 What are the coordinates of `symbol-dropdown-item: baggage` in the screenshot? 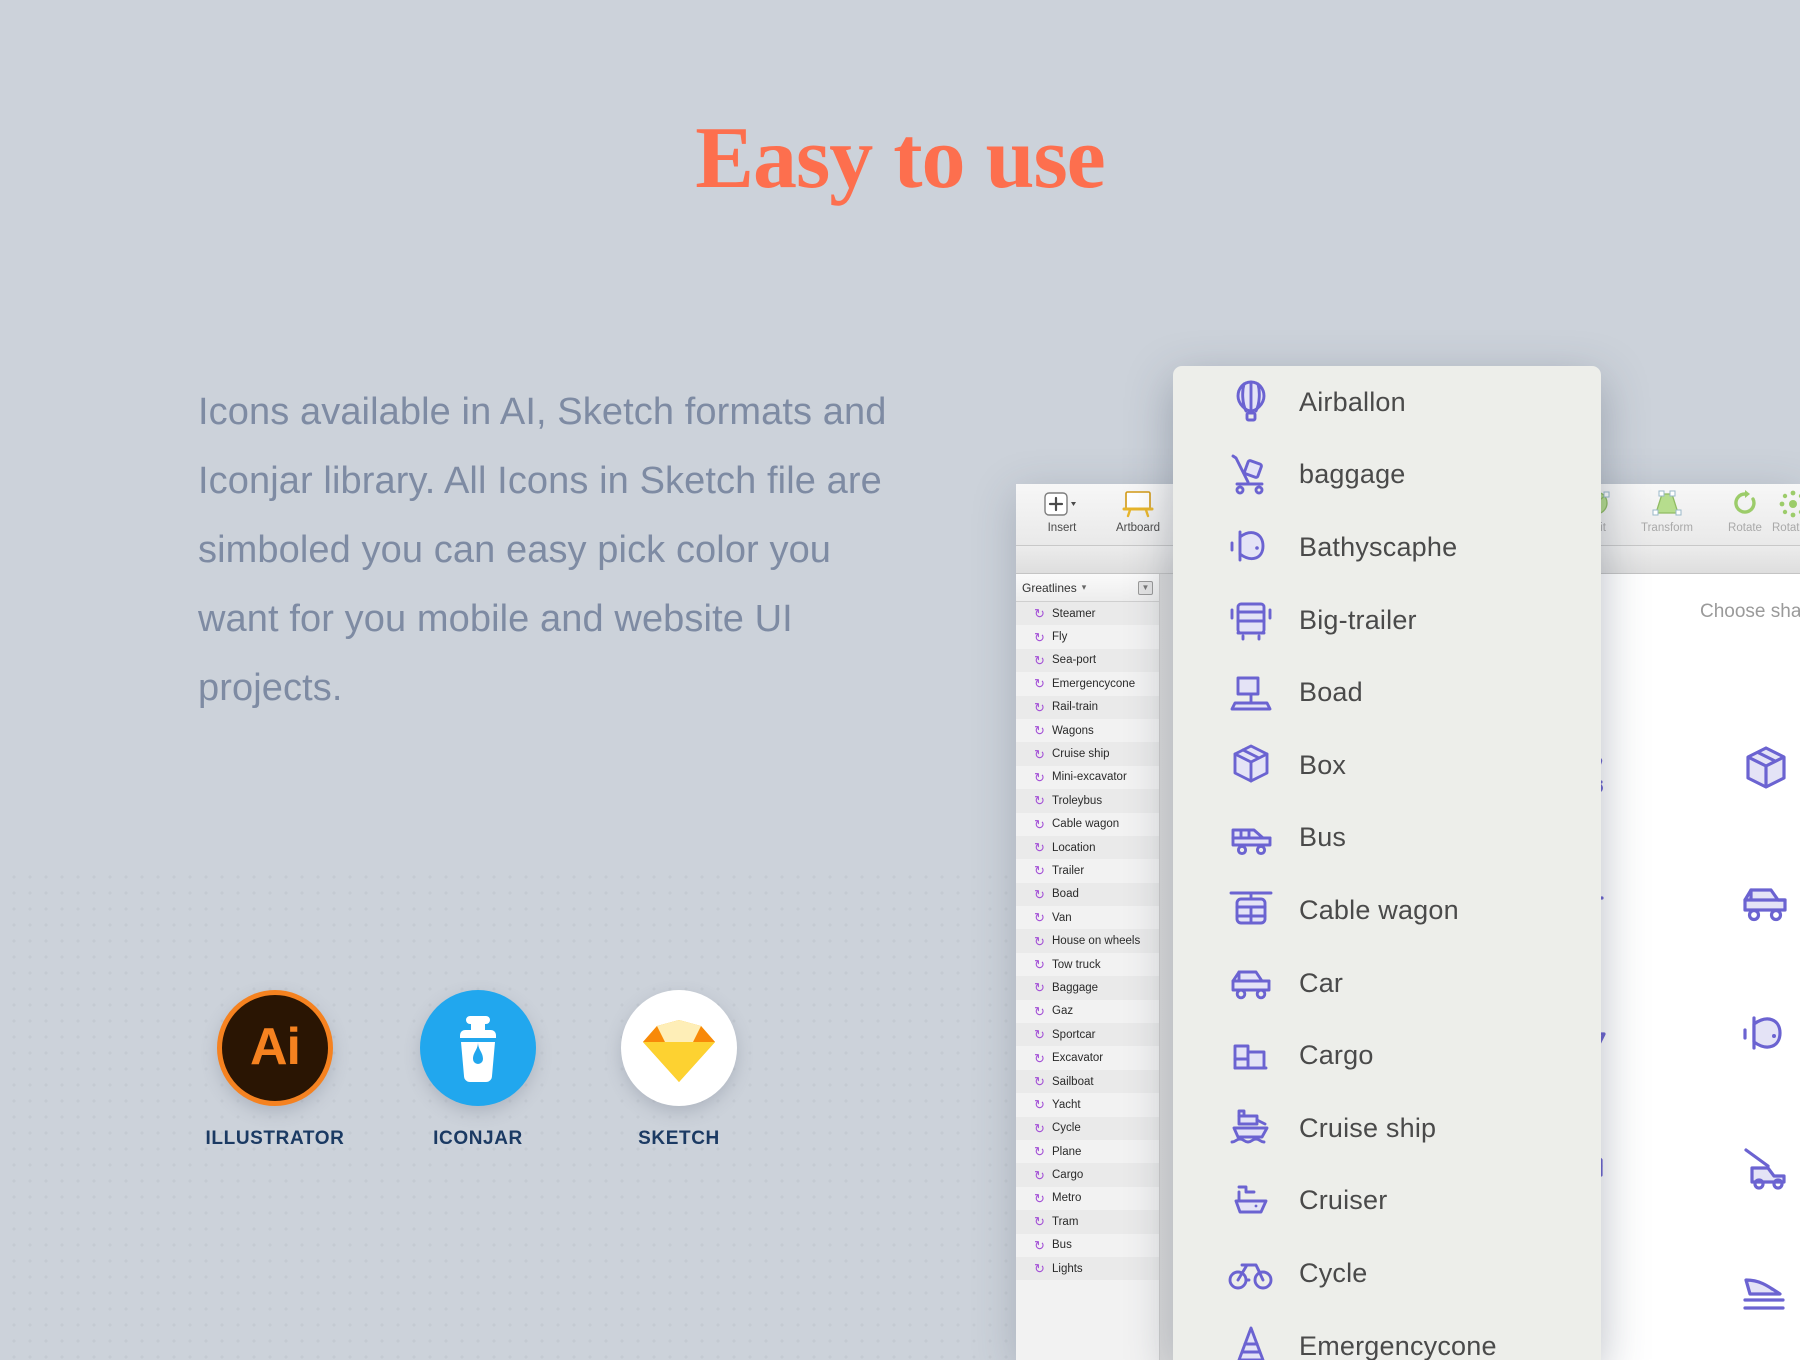 It's located at (1387, 475).